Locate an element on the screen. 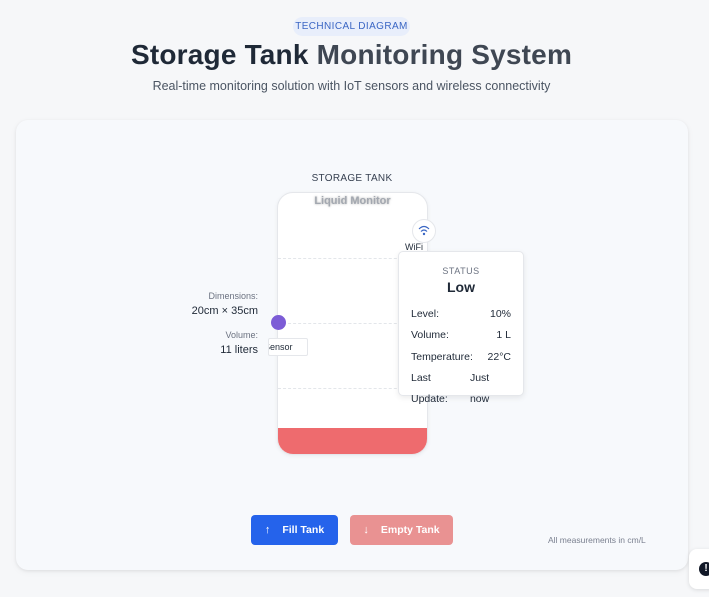 Image resolution: width=709 pixels, height=597 pixels. measurement-note: All measurements in cm/L is located at coordinates (597, 540).